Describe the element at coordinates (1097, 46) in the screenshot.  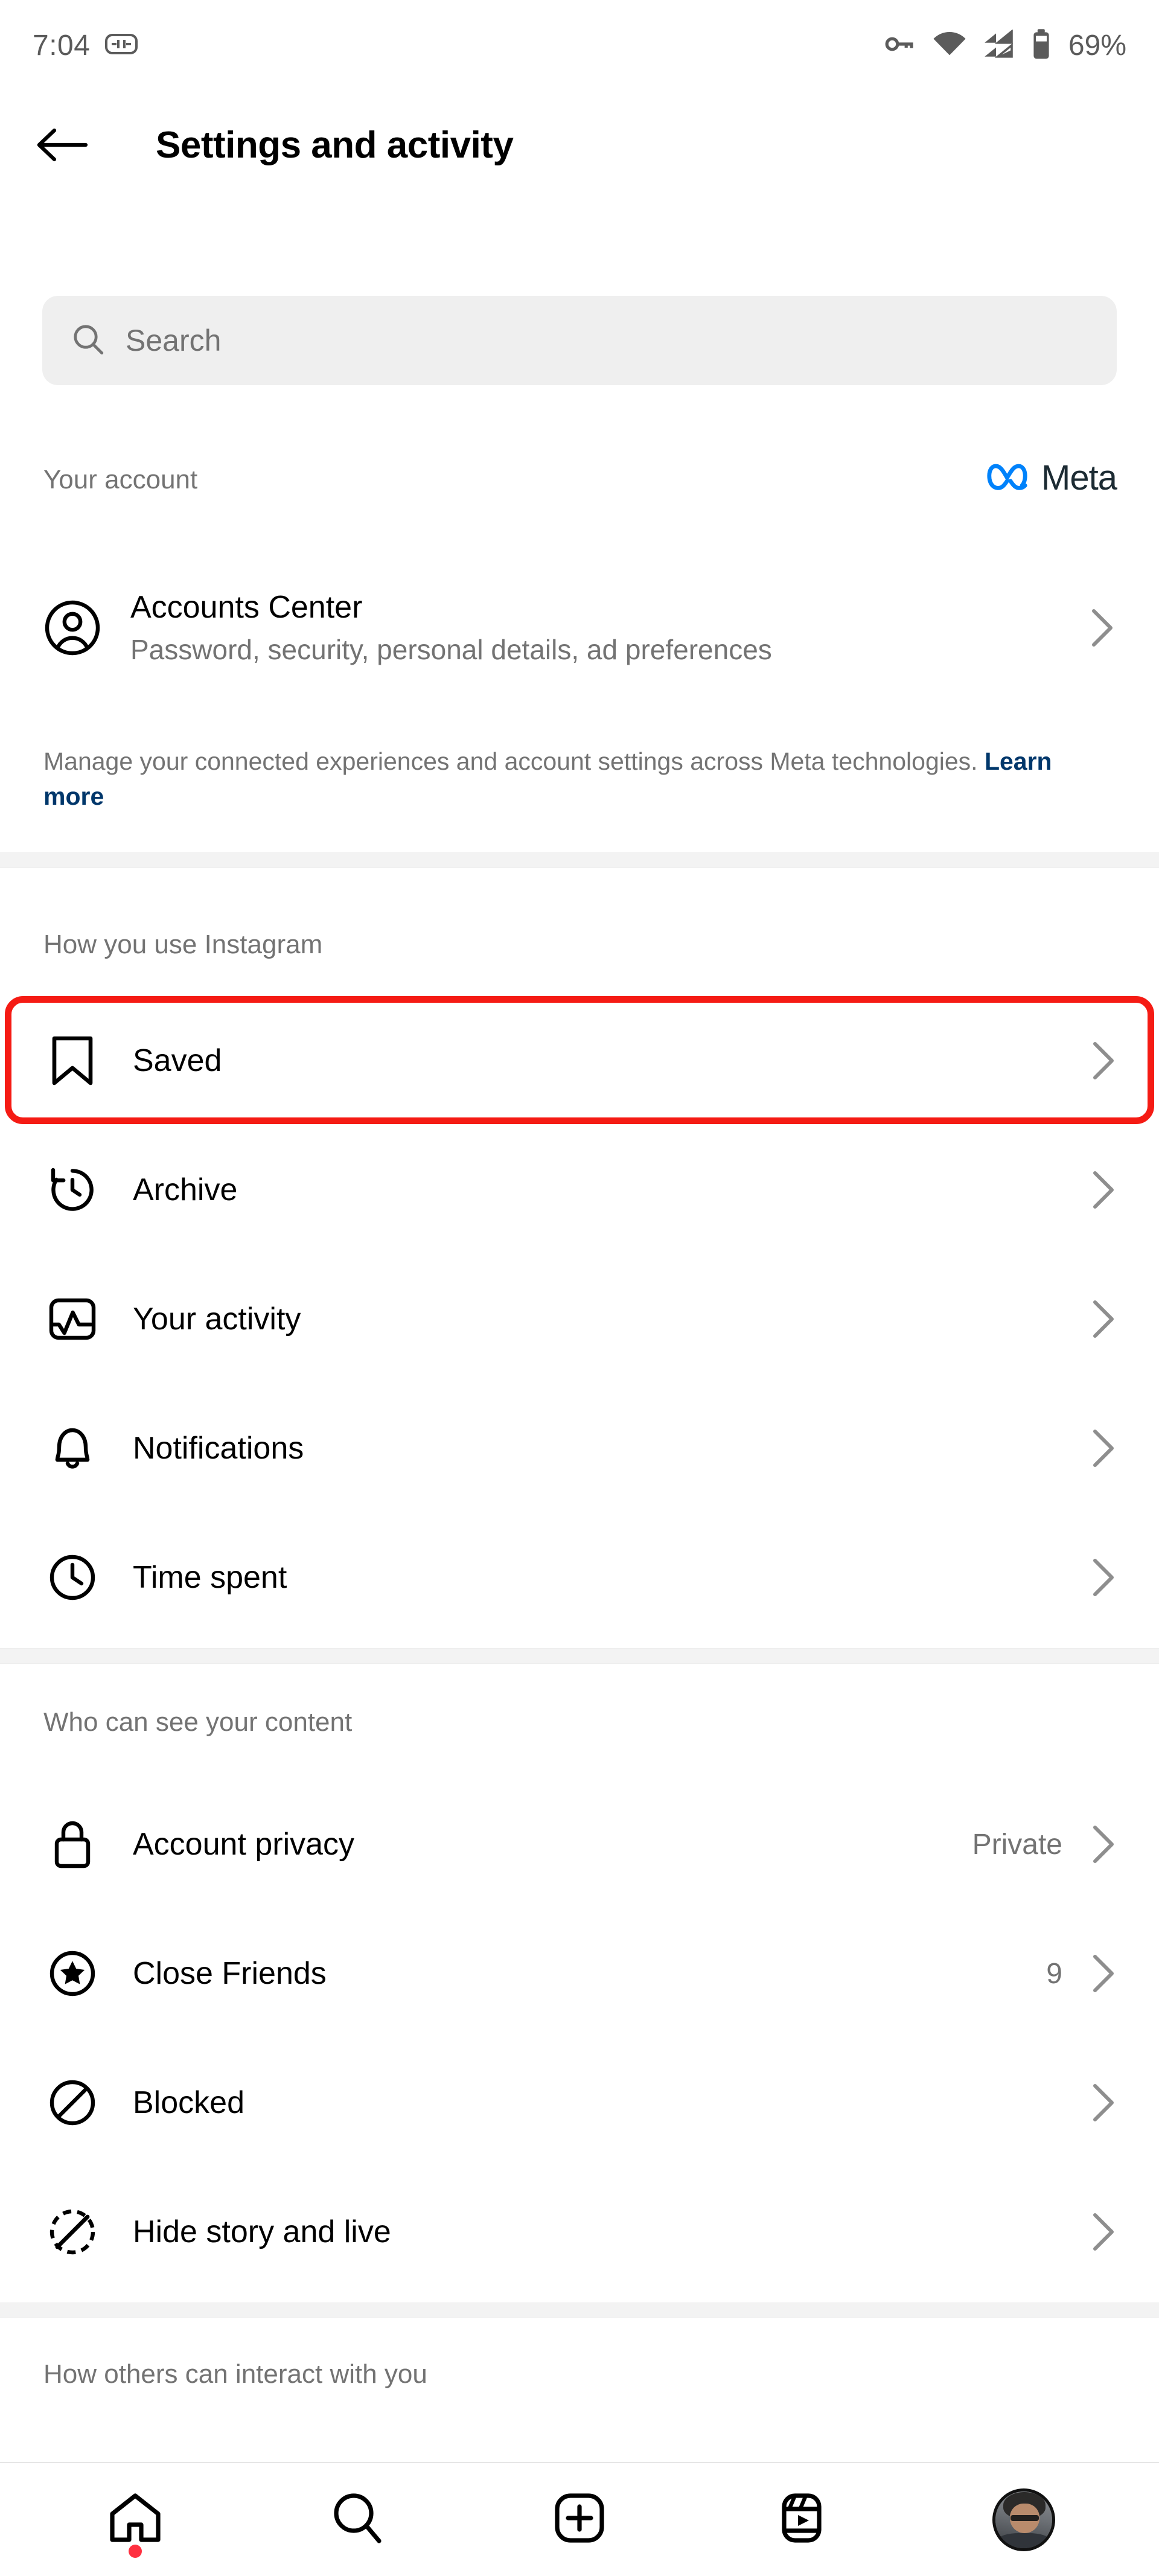
I see `battery-percent: 69%` at that location.